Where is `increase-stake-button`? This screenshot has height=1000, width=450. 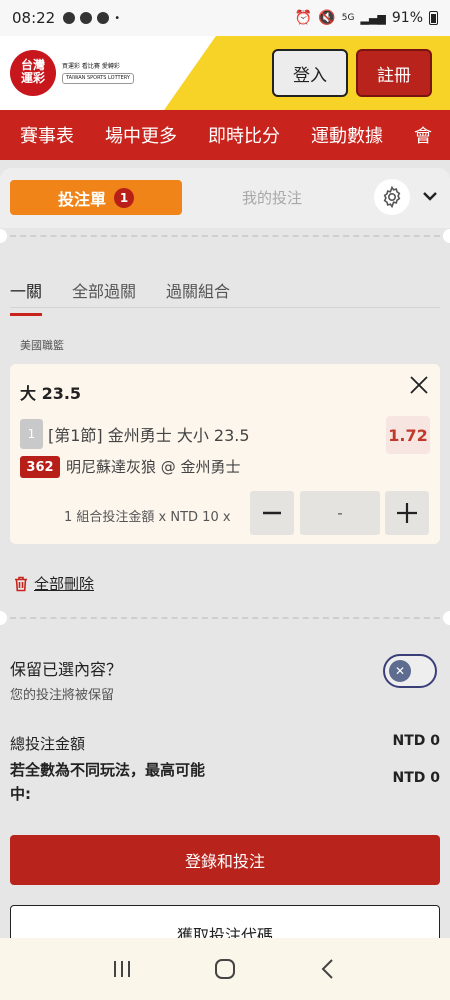
increase-stake-button is located at coordinates (407, 513).